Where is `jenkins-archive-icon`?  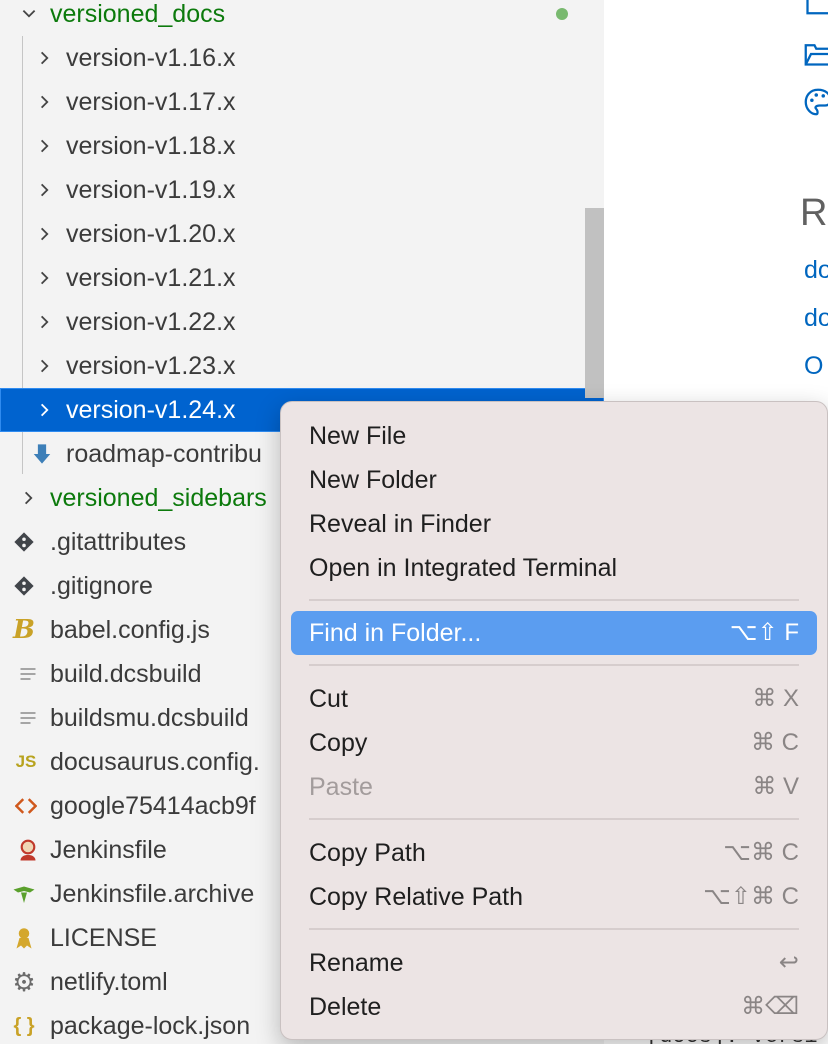 jenkins-archive-icon is located at coordinates (24, 894).